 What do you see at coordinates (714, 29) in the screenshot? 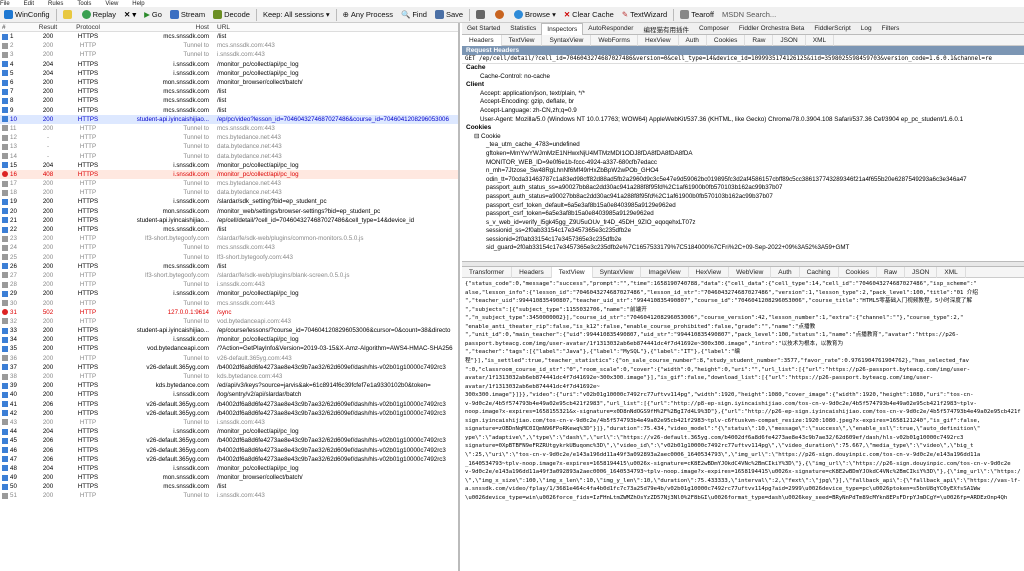
I see `tab-5: Composer` at bounding box center [714, 29].